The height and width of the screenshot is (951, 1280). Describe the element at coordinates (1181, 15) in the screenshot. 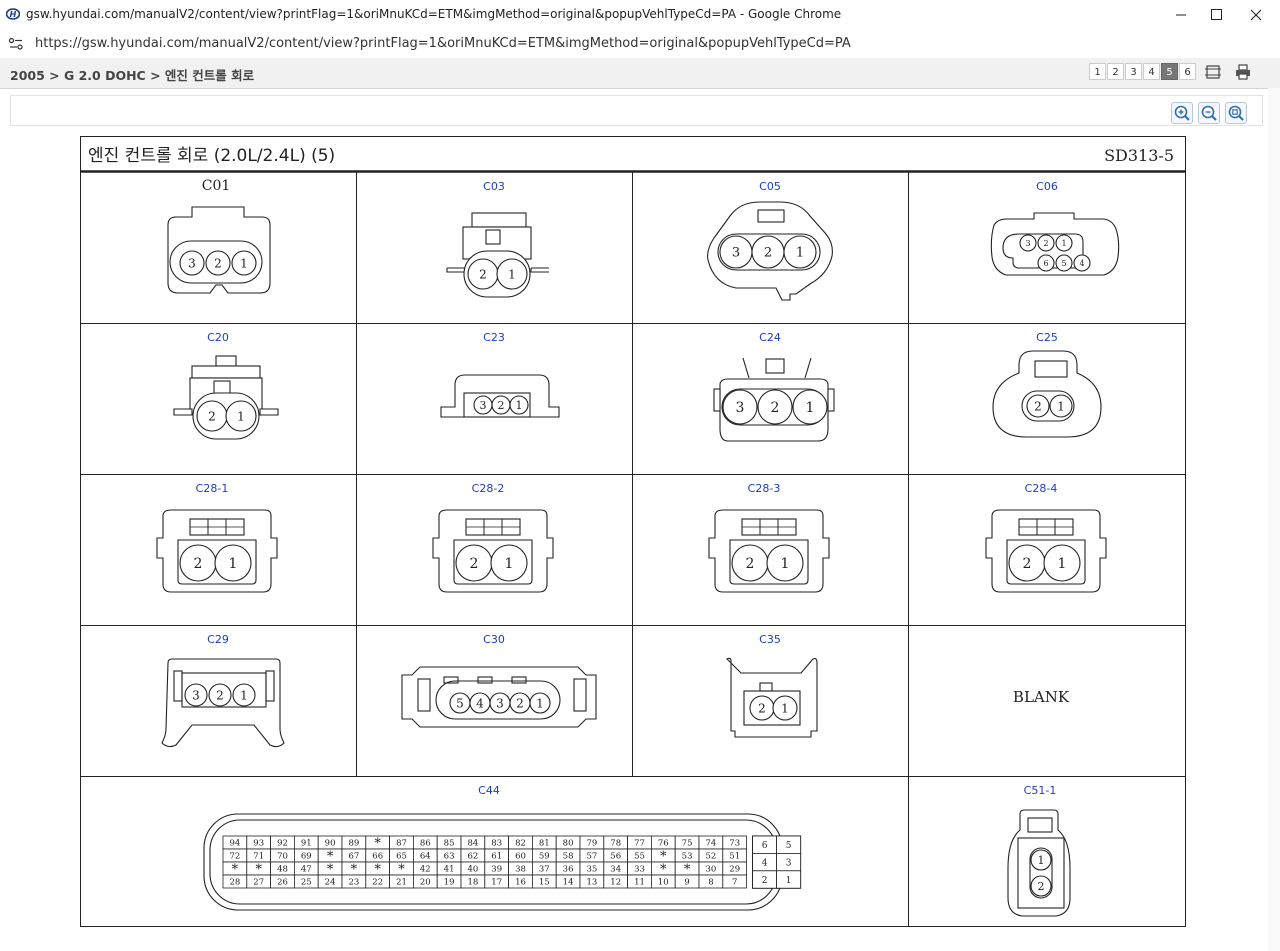

I see `minimize-button` at that location.